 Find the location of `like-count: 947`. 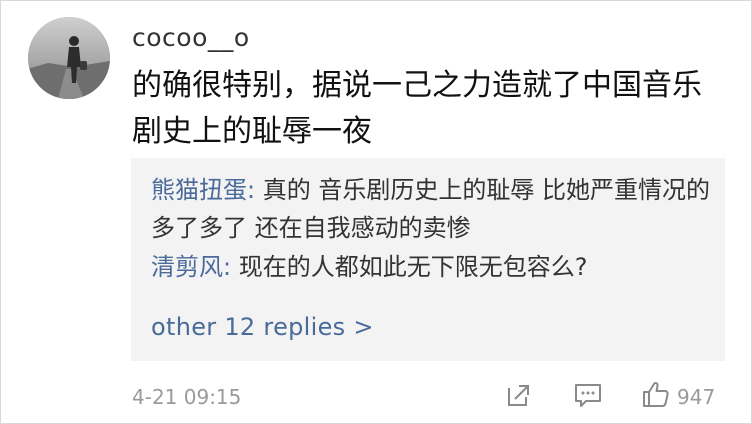

like-count: 947 is located at coordinates (696, 397).